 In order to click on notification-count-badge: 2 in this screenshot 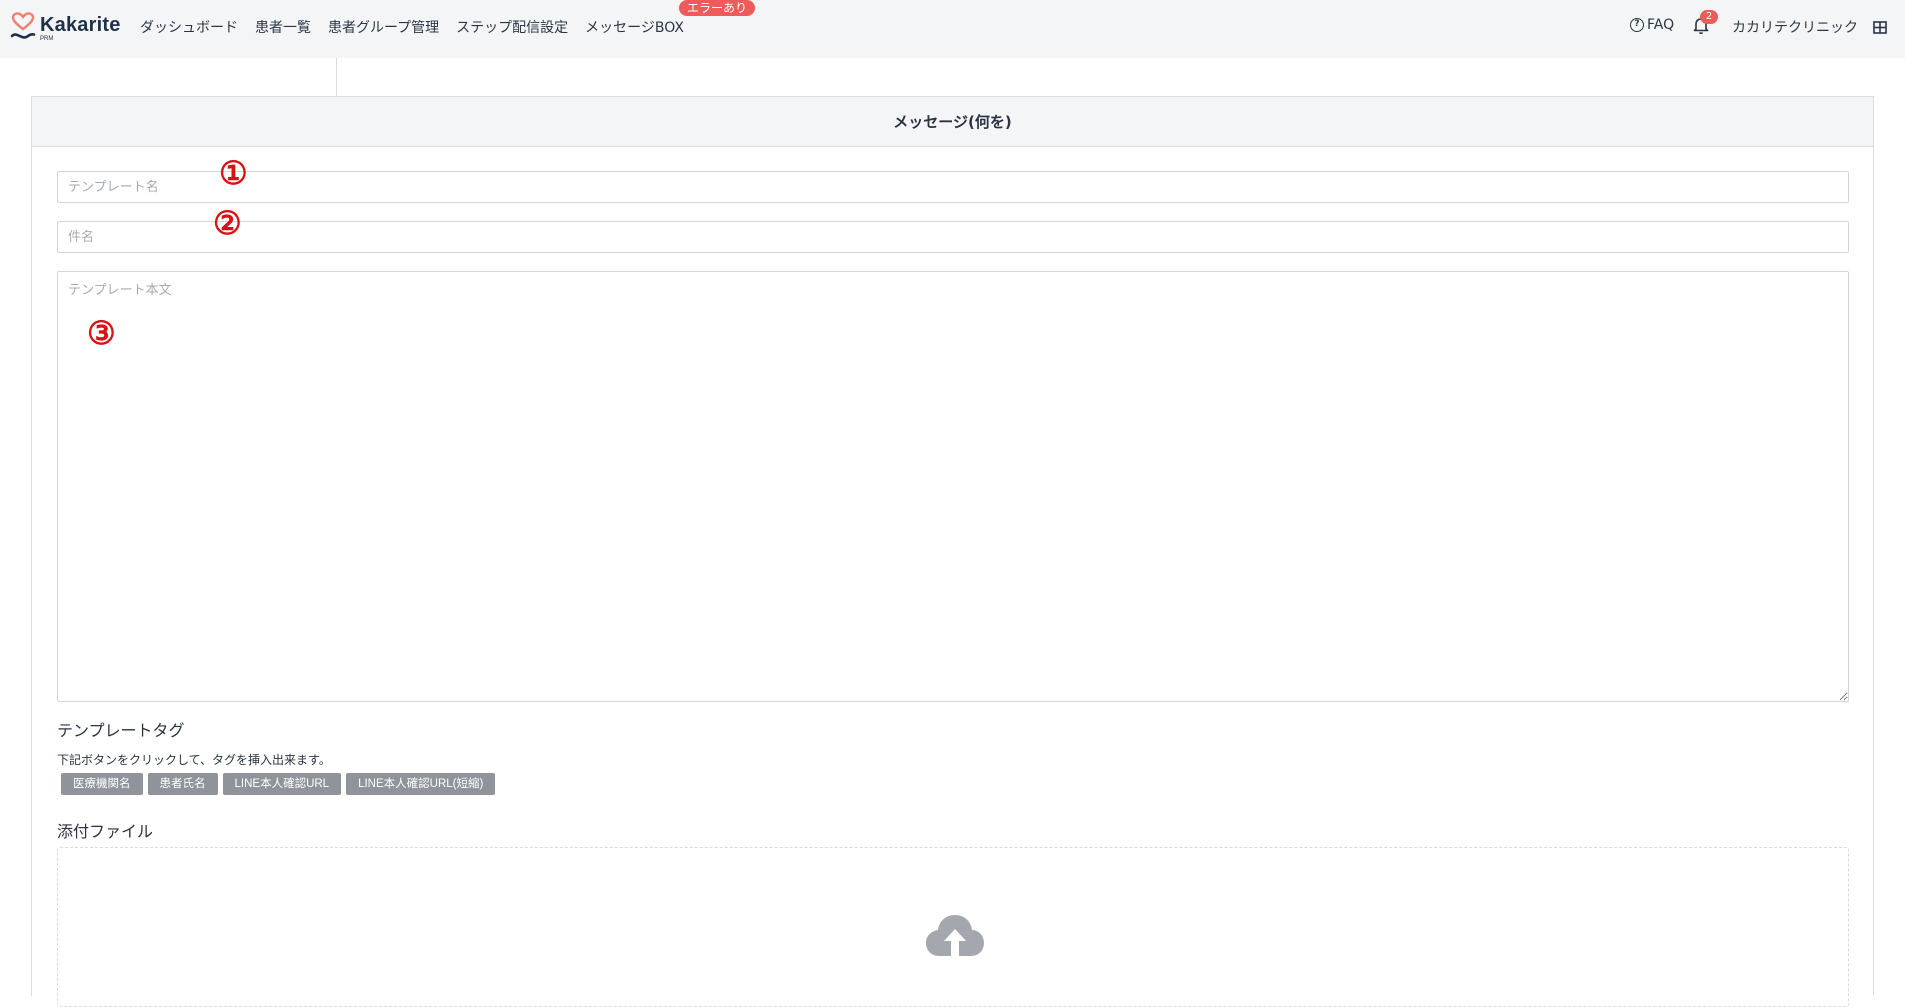, I will do `click(1709, 17)`.